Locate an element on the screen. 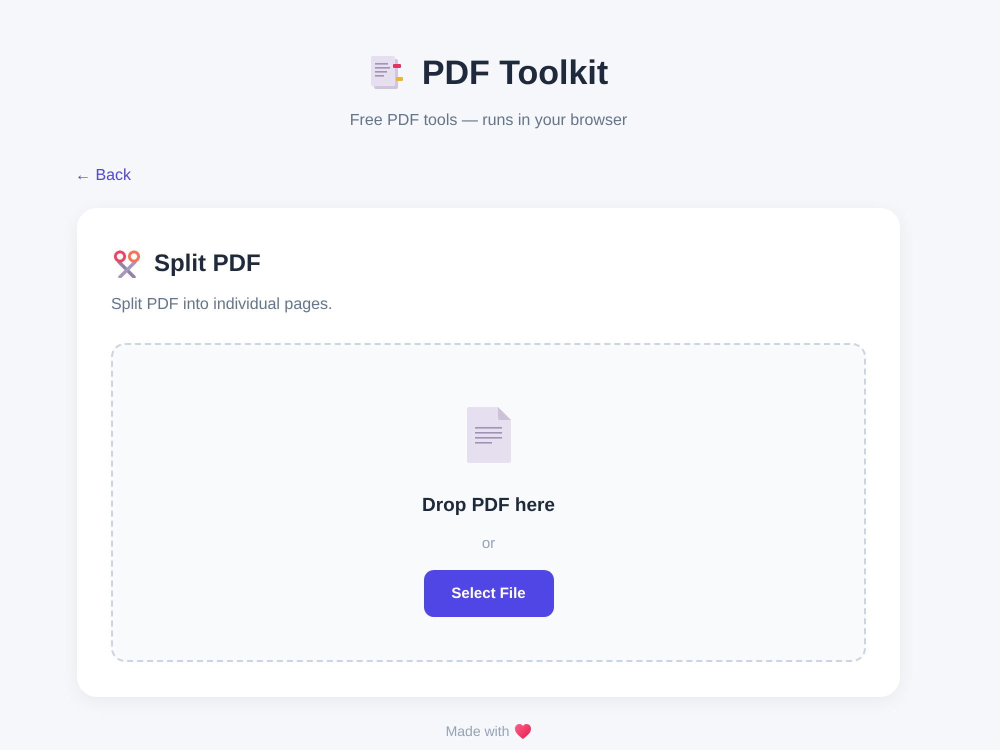  app-subtitle: Free PDF tools — runs in your browser is located at coordinates (489, 121).